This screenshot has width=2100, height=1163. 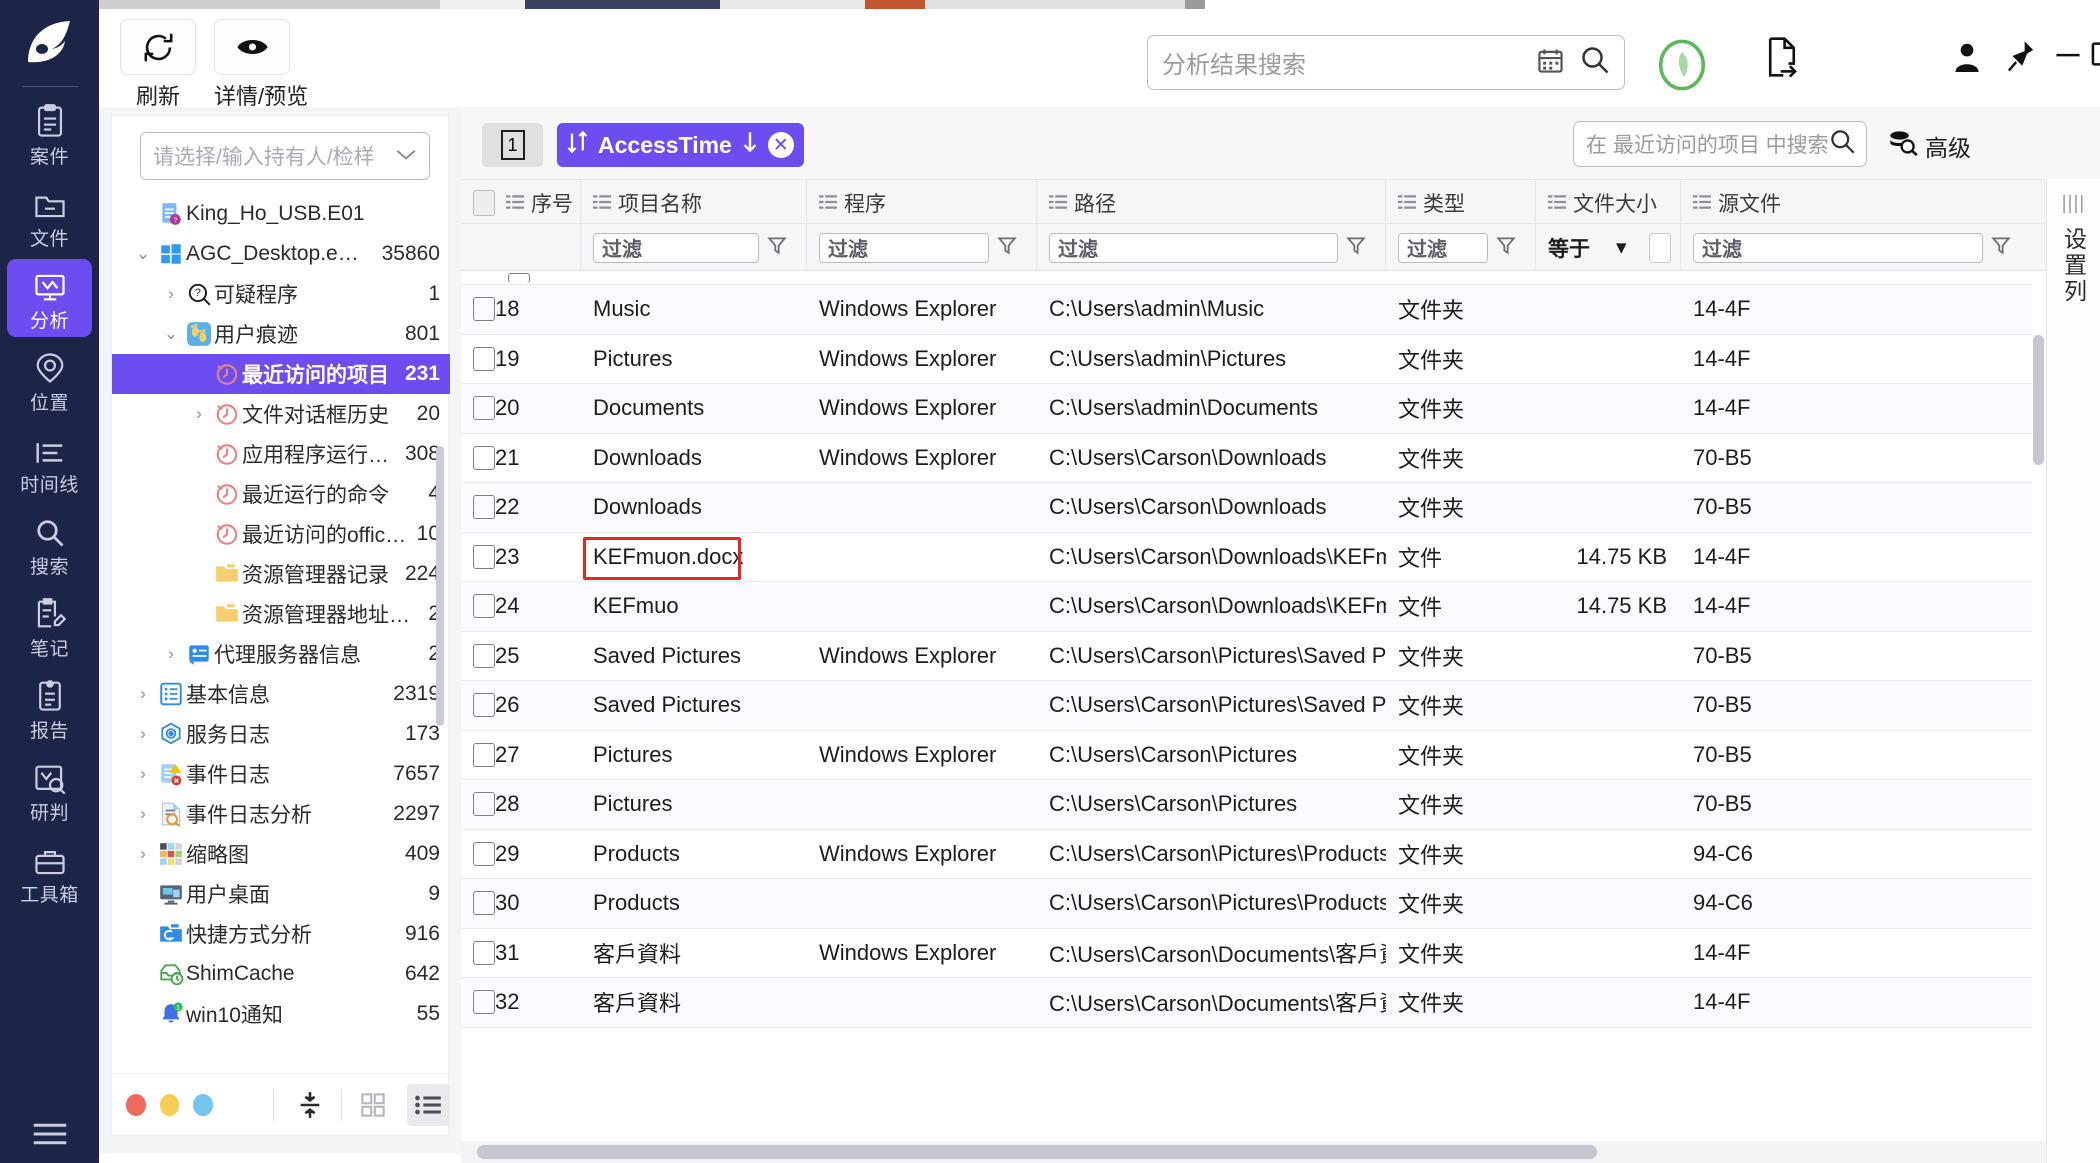 I want to click on table-vertical-scrollbar, so click(x=2039, y=671).